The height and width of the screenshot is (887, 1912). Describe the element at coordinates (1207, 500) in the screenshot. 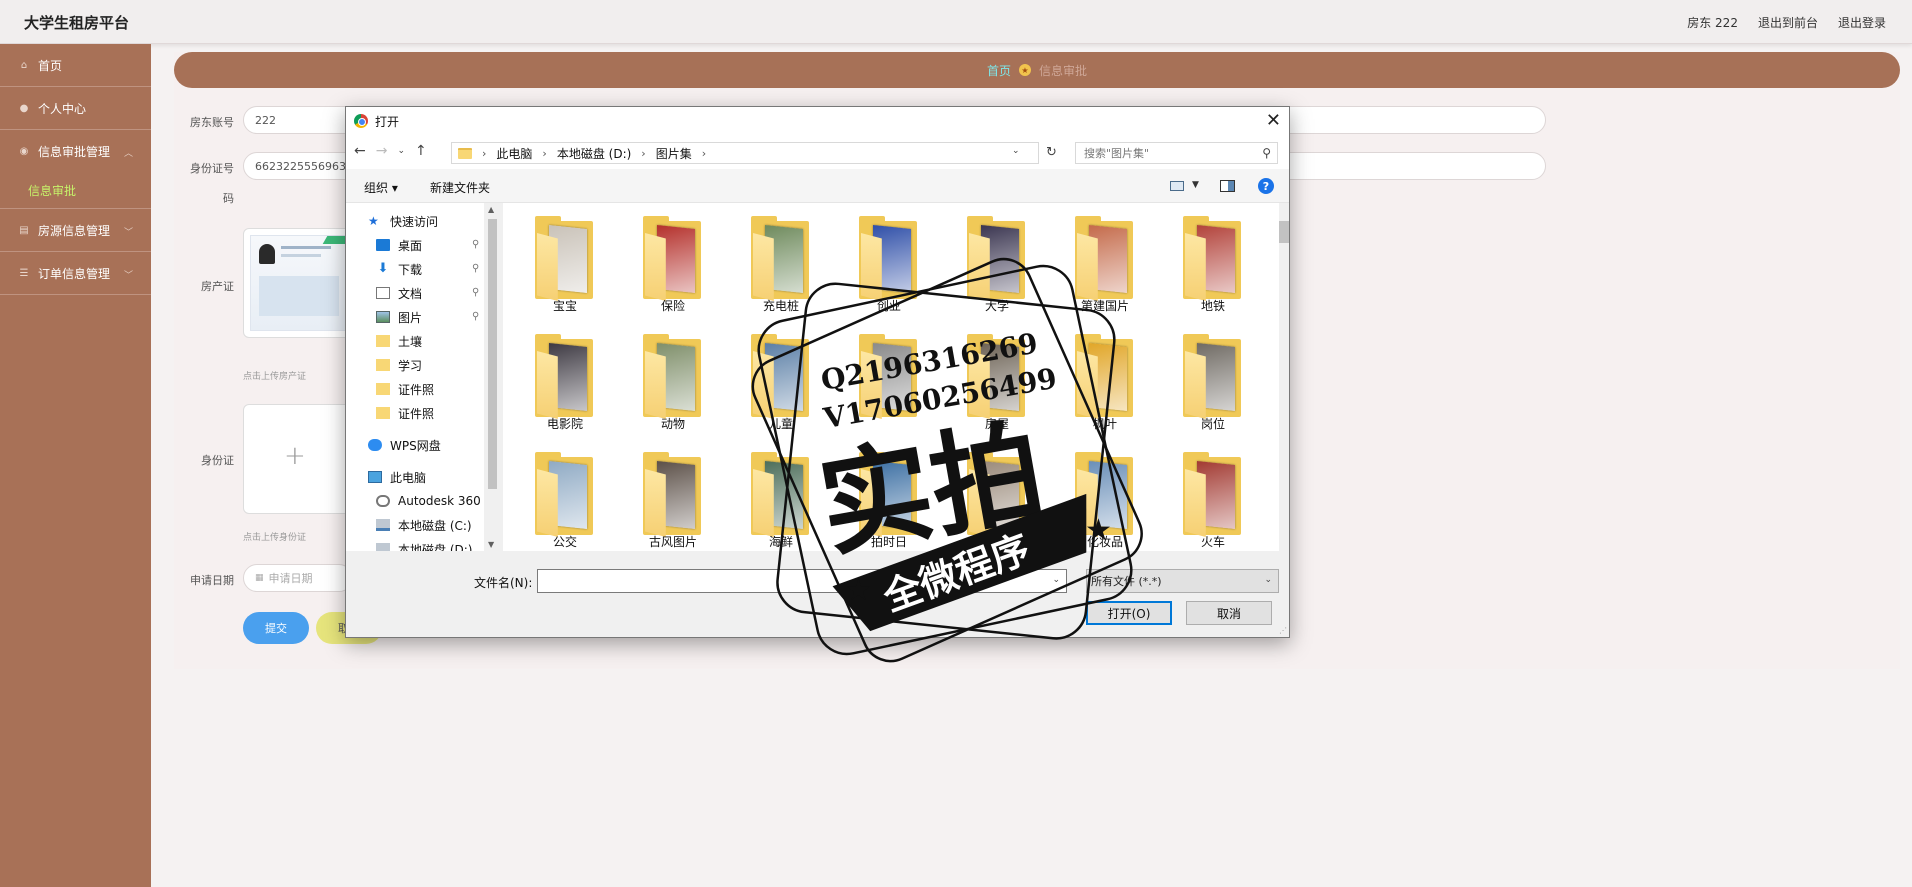

I see `file-item: 火车` at that location.